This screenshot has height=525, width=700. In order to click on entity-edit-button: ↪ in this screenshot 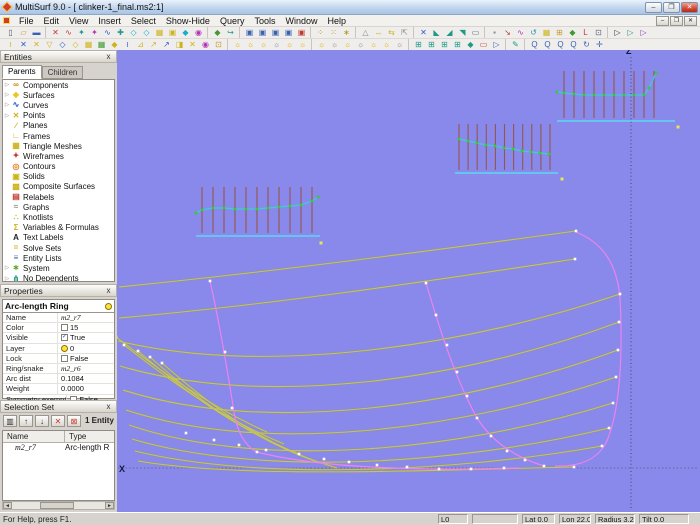, I will do `click(230, 32)`.